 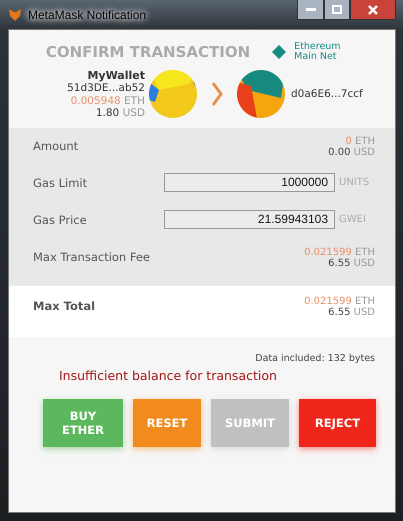 I want to click on sender-usd-balance: 1.80 USD, so click(x=120, y=113).